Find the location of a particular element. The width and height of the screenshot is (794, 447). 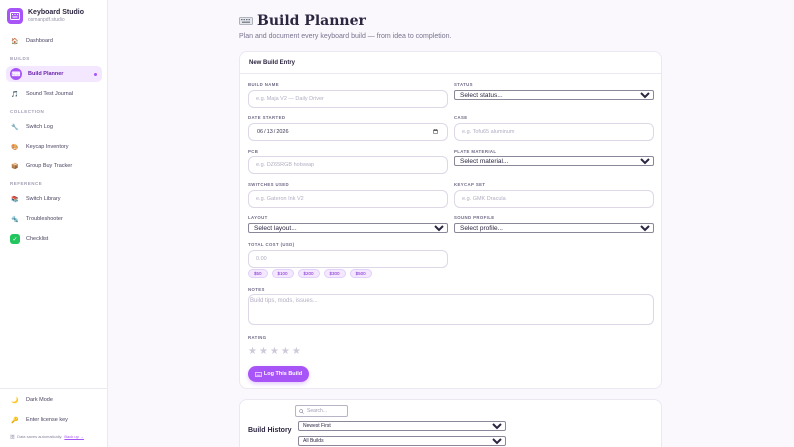

sidebar-item-sound-test-journal: 🎵 Sound Test Journal is located at coordinates (54, 94).